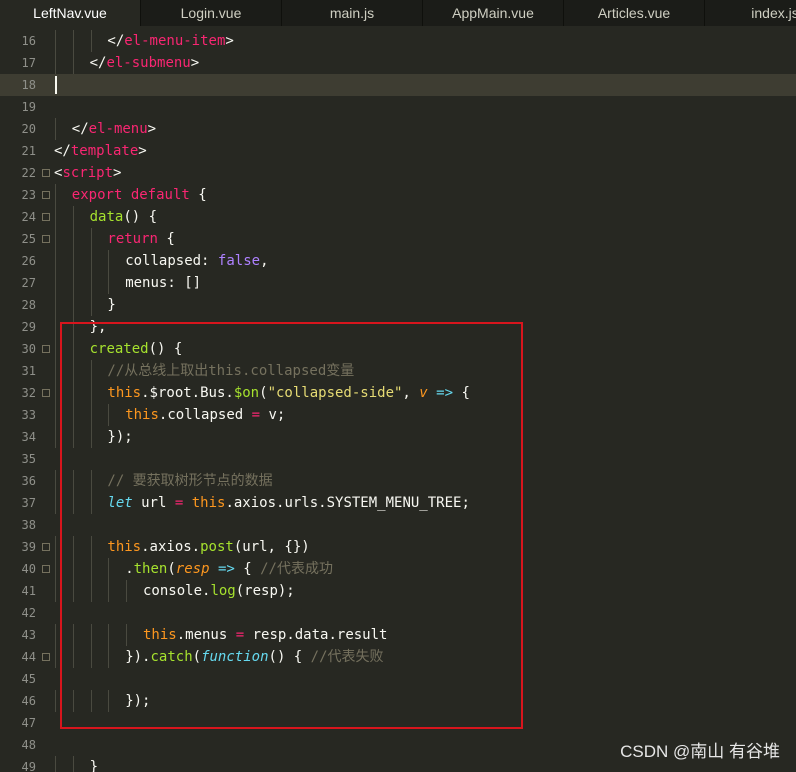 The width and height of the screenshot is (796, 772). What do you see at coordinates (28, 613) in the screenshot?
I see `line-number: 42` at bounding box center [28, 613].